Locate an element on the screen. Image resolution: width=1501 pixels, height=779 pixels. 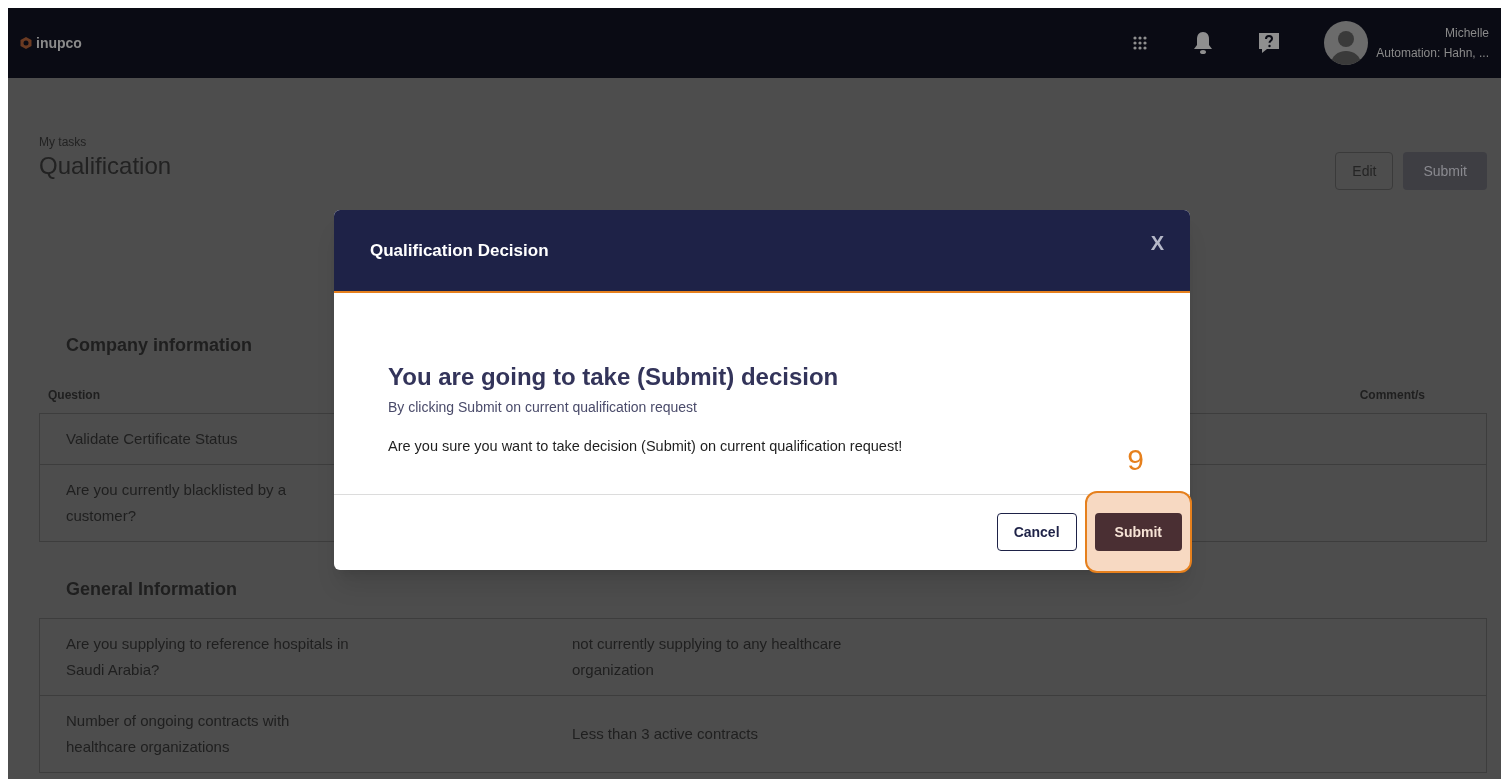
user-name: Michelle is located at coordinates (1467, 33).